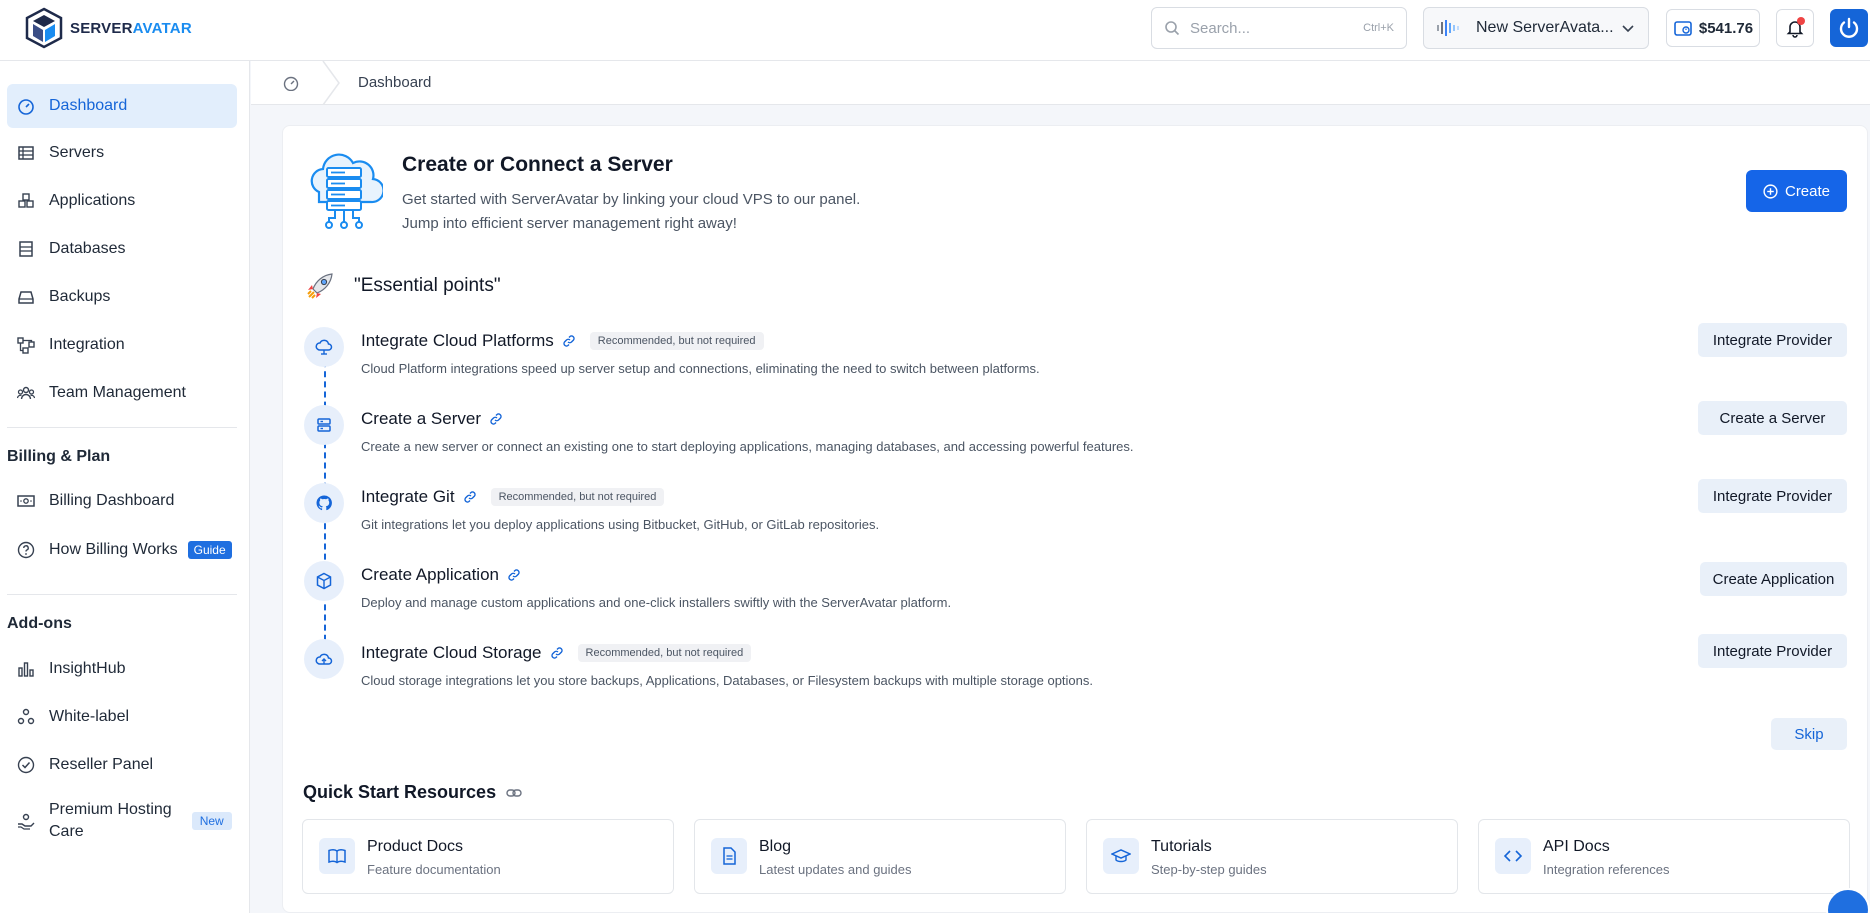  What do you see at coordinates (1809, 734) in the screenshot?
I see `skip-button: Skip` at bounding box center [1809, 734].